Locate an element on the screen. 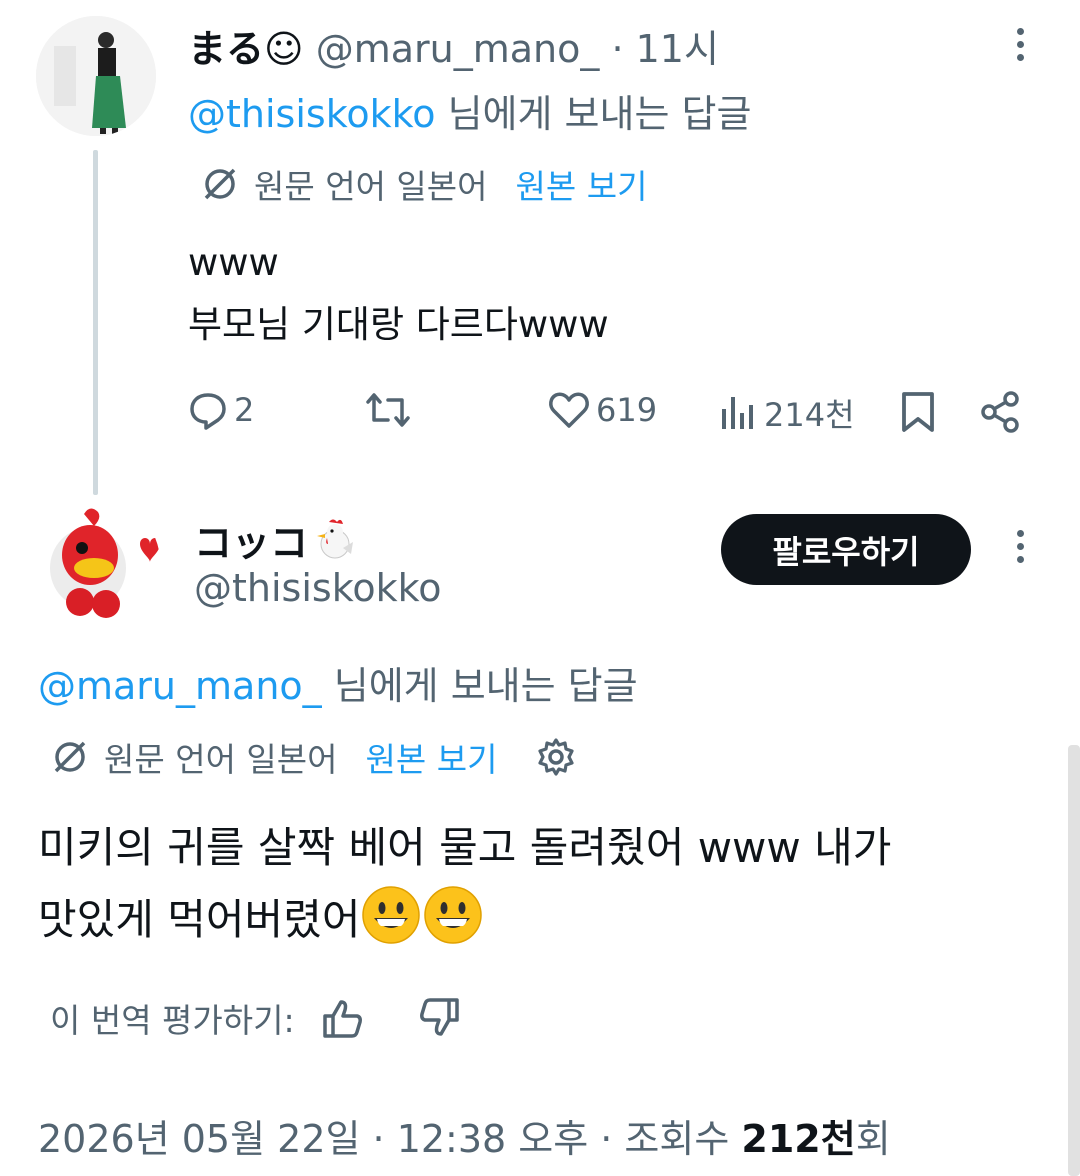 This screenshot has width=1080, height=1176. analytics-icon is located at coordinates (738, 413).